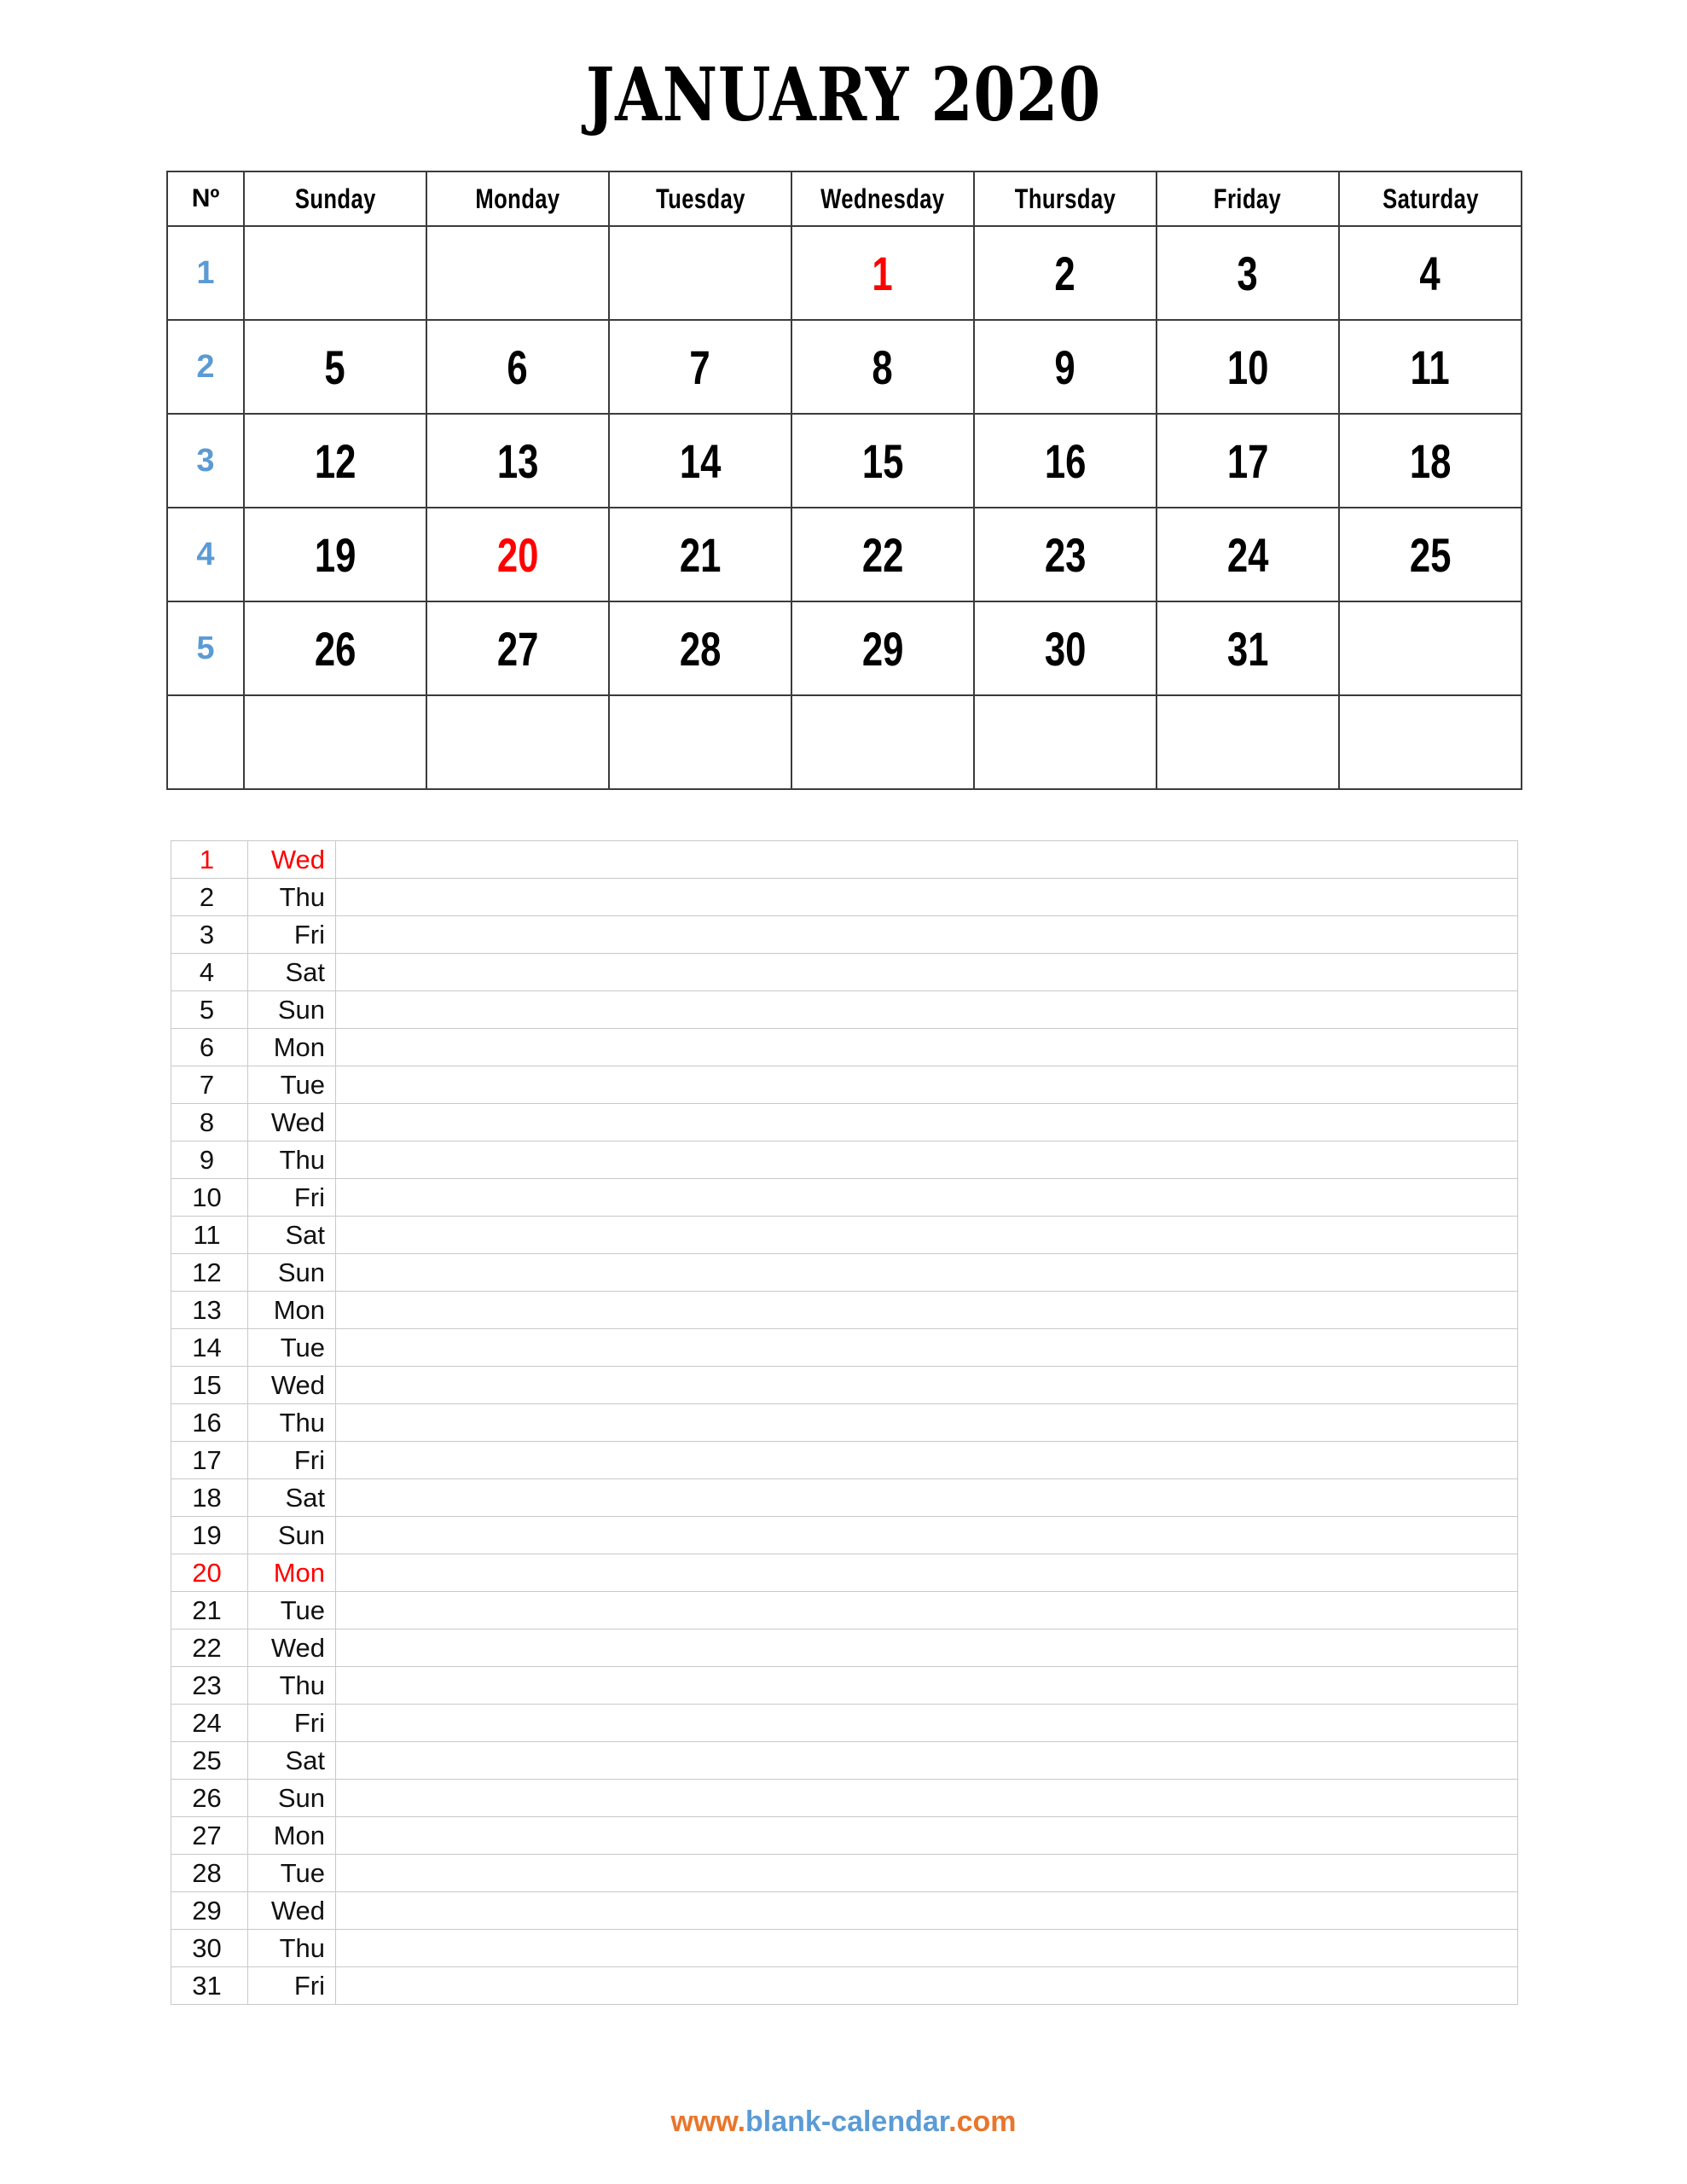 This screenshot has width=1687, height=2184. Describe the element at coordinates (335, 555) in the screenshot. I see `day-cell-19: 19` at that location.